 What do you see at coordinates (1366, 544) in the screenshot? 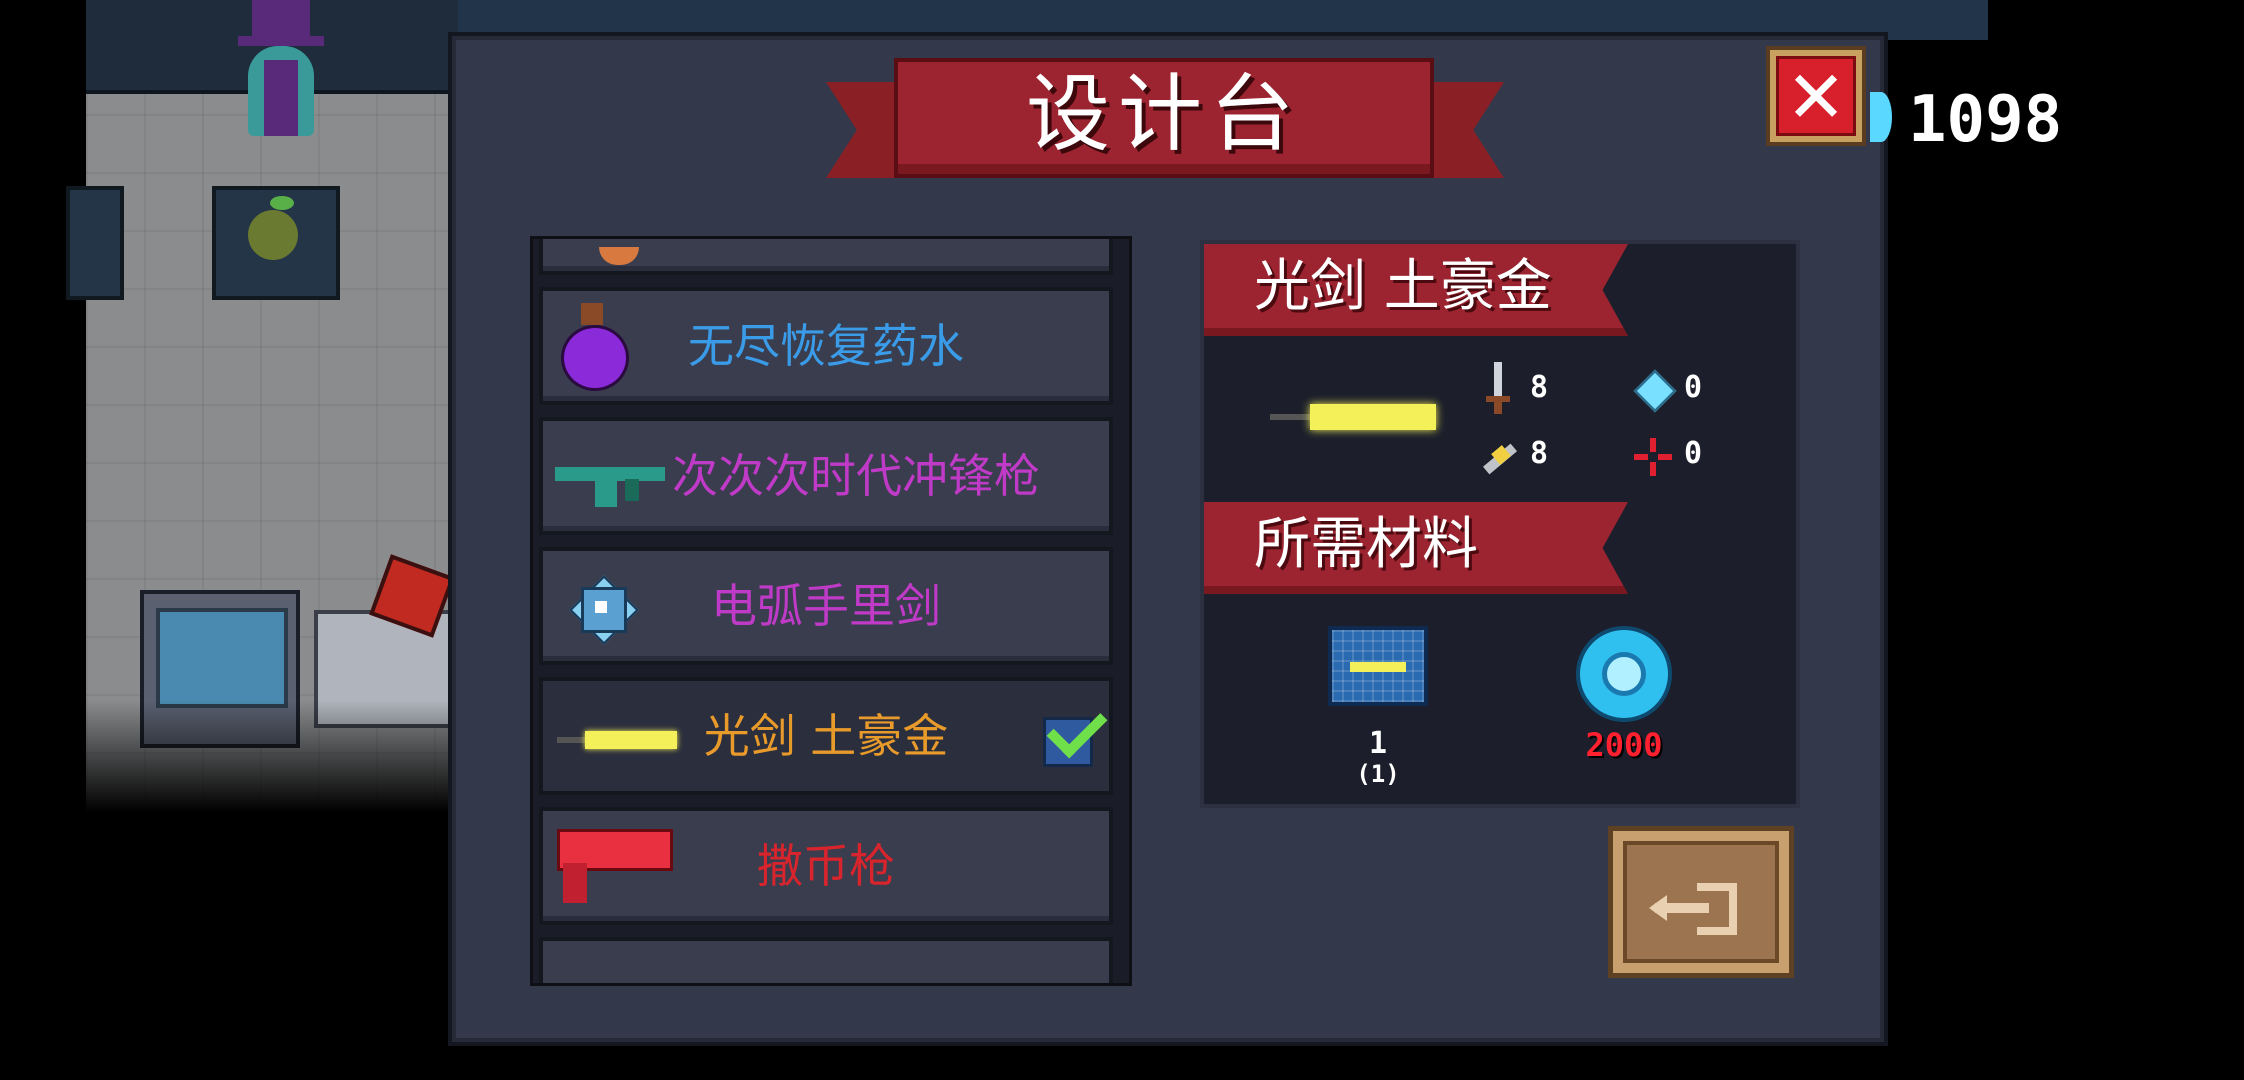
I see `materials-title: 所需材料` at bounding box center [1366, 544].